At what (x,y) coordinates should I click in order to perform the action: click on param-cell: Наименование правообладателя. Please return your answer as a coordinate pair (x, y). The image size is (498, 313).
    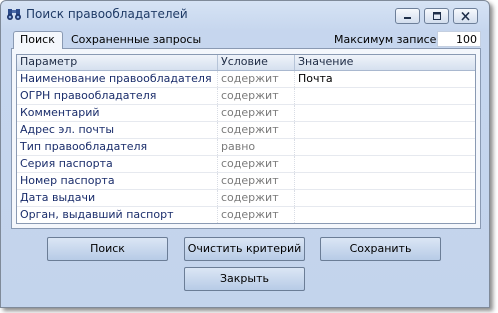
    Looking at the image, I should click on (117, 79).